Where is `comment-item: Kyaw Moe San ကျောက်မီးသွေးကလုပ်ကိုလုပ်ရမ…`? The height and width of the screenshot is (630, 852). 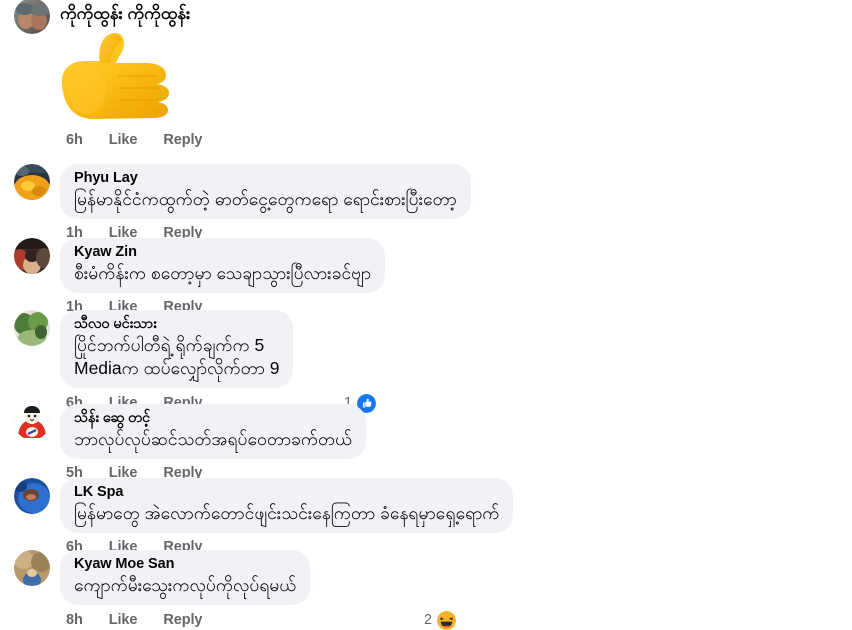
comment-item: Kyaw Moe San ကျောက်မီးသွေးကလုပ်ကိုလုပ်ရမ… is located at coordinates (235, 590).